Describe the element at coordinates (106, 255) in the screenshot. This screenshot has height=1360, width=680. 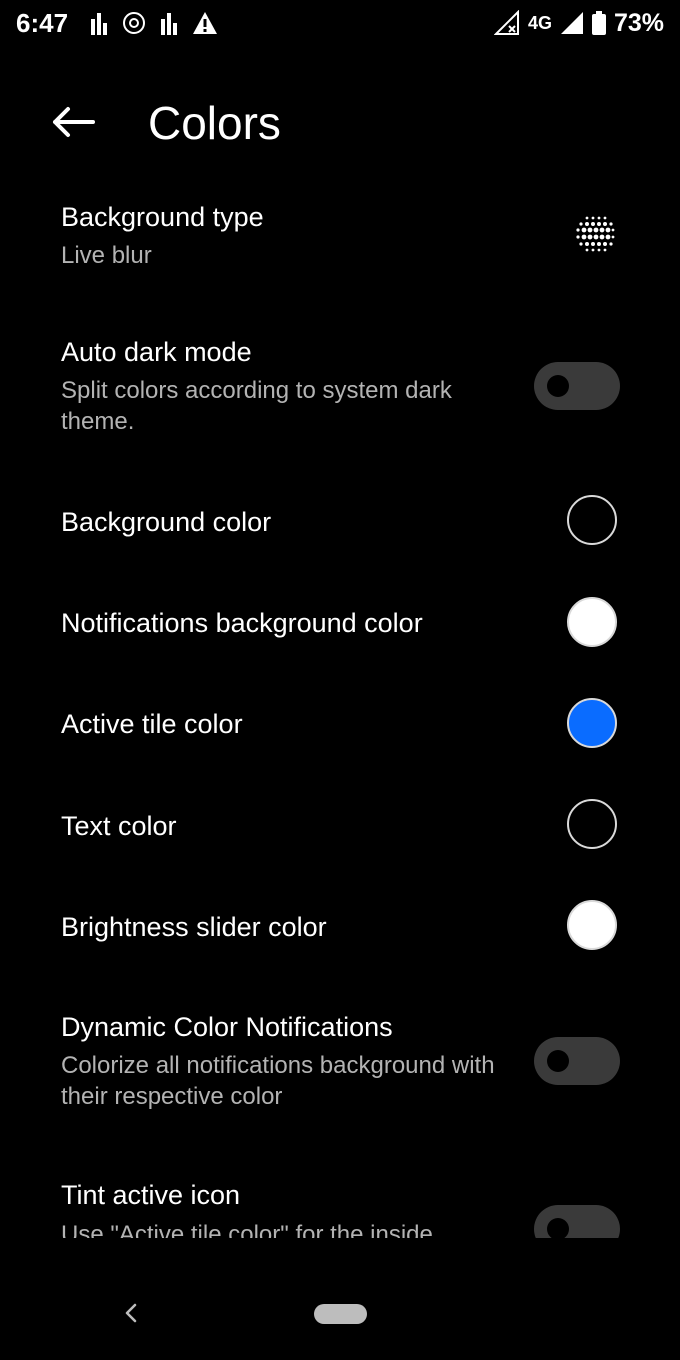
I see `setting-value: Live blur` at that location.